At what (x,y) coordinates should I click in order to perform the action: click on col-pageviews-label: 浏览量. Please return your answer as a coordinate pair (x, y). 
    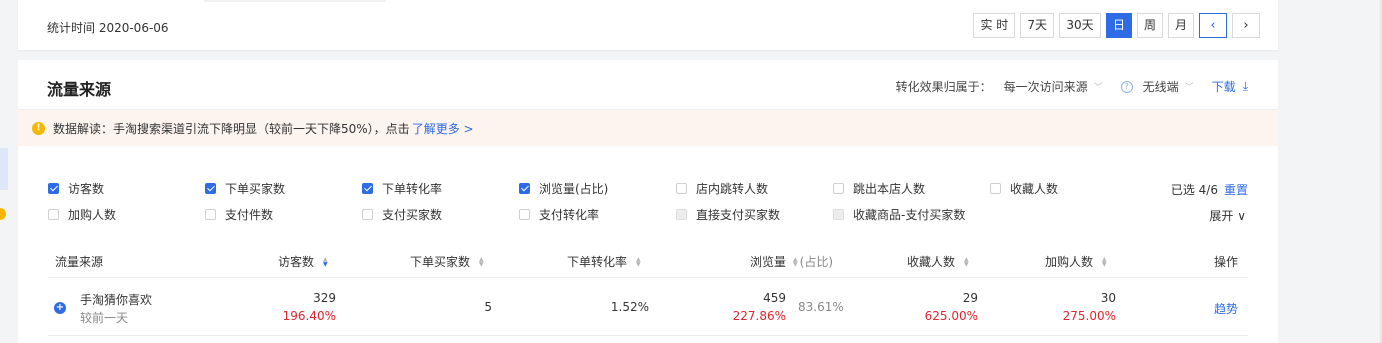
    Looking at the image, I should click on (768, 262).